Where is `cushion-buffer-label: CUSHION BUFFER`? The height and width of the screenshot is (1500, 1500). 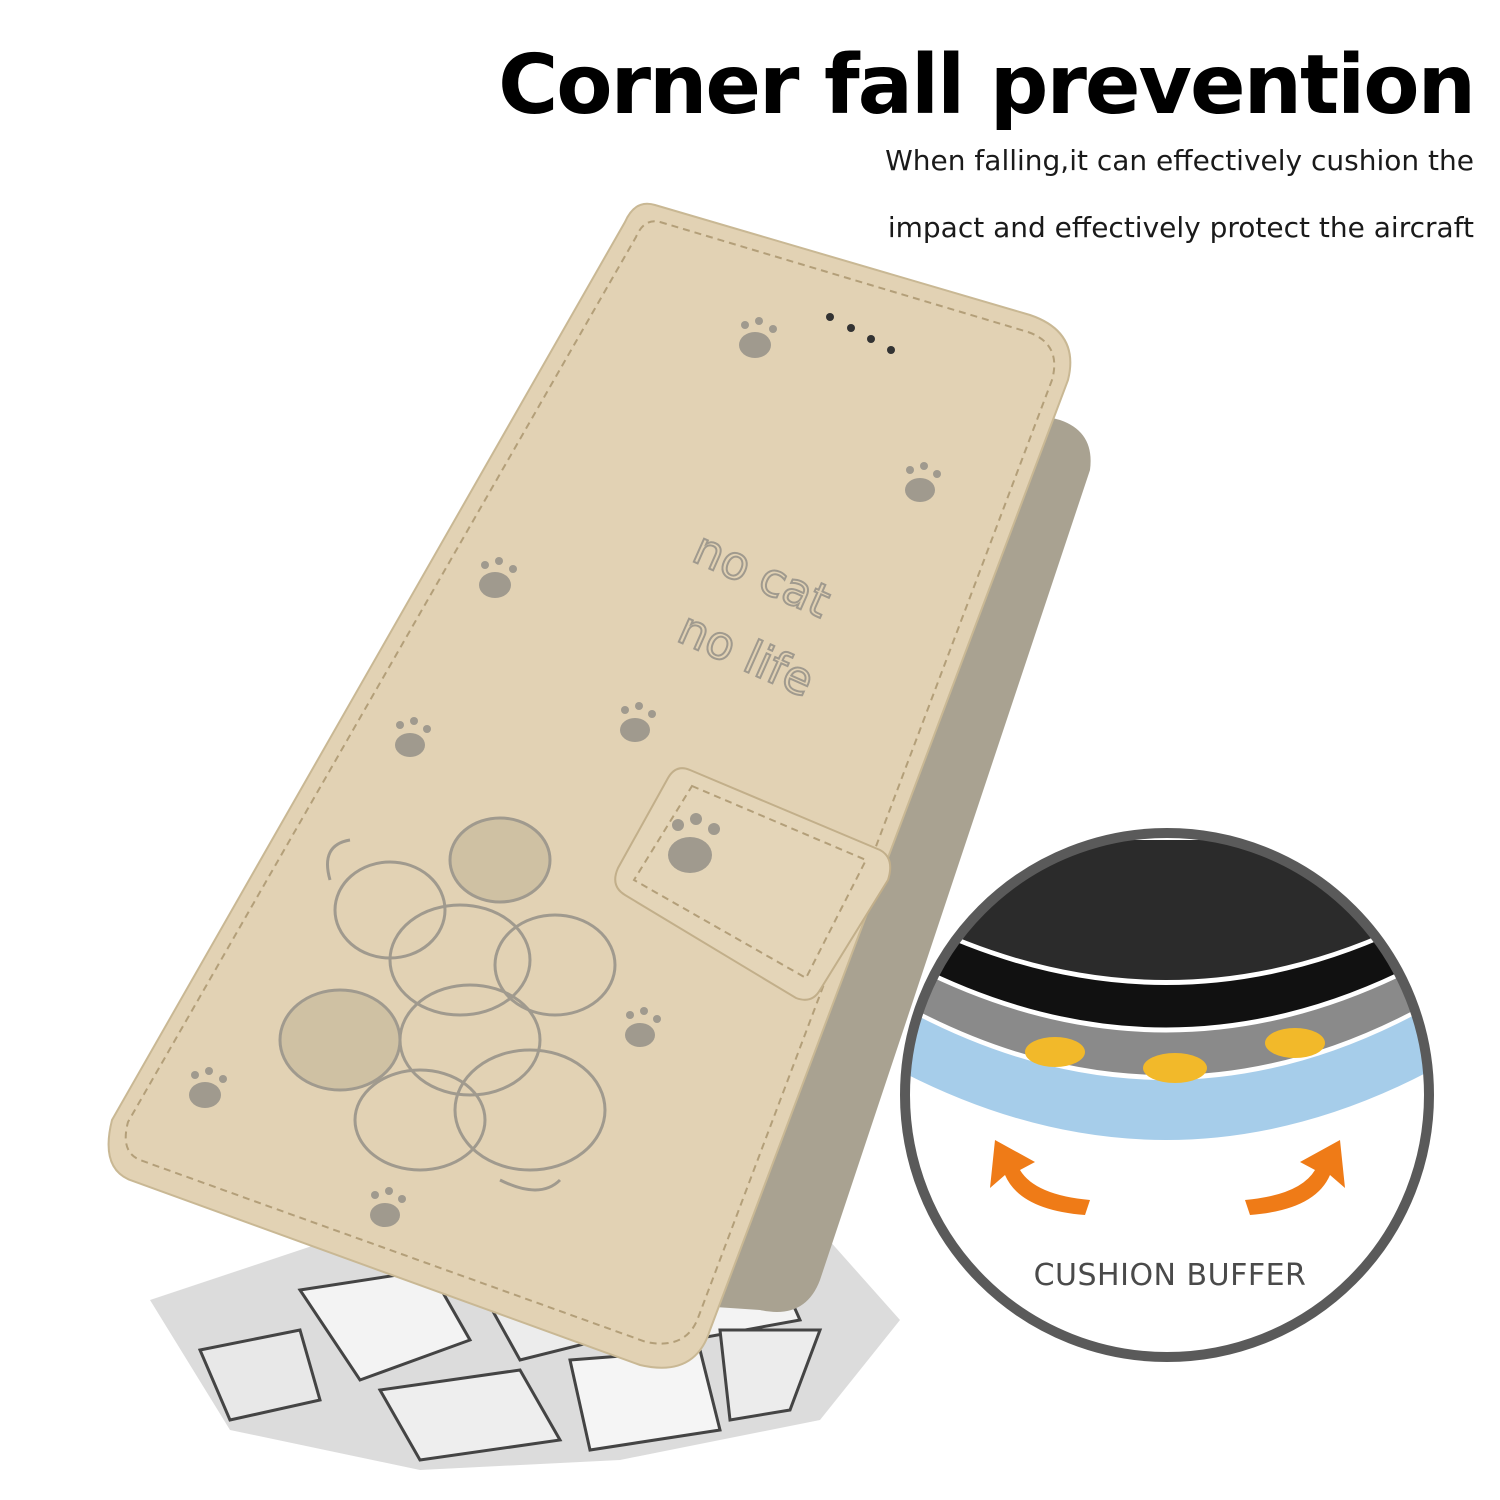
cushion-buffer-label: CUSHION BUFFER is located at coordinates (1170, 1275).